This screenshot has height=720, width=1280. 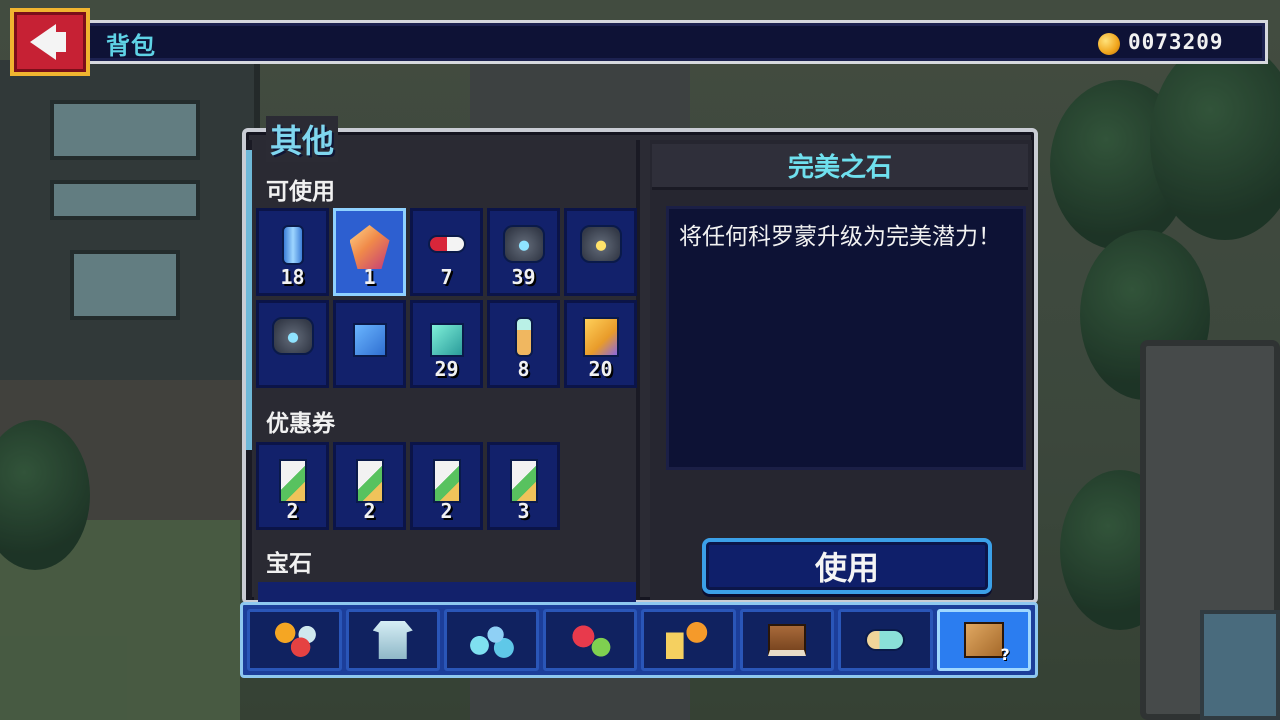 What do you see at coordinates (523, 369) in the screenshot?
I see `item-count: 8` at bounding box center [523, 369].